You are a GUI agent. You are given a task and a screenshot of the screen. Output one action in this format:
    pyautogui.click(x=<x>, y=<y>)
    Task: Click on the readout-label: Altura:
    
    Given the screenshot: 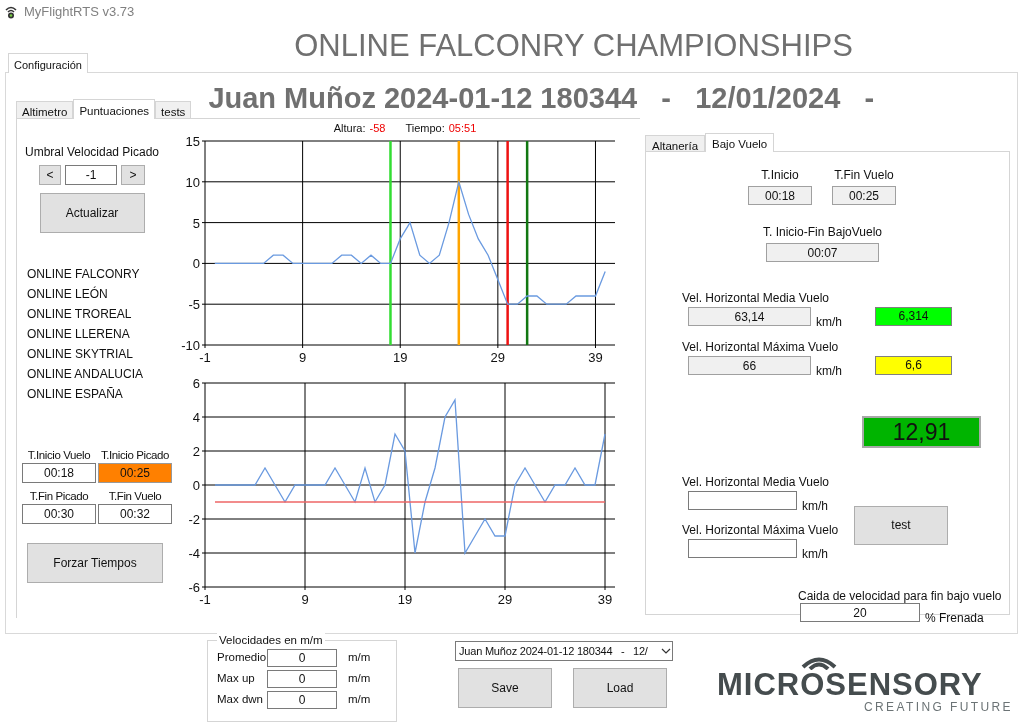 What is the action you would take?
    pyautogui.click(x=349, y=128)
    